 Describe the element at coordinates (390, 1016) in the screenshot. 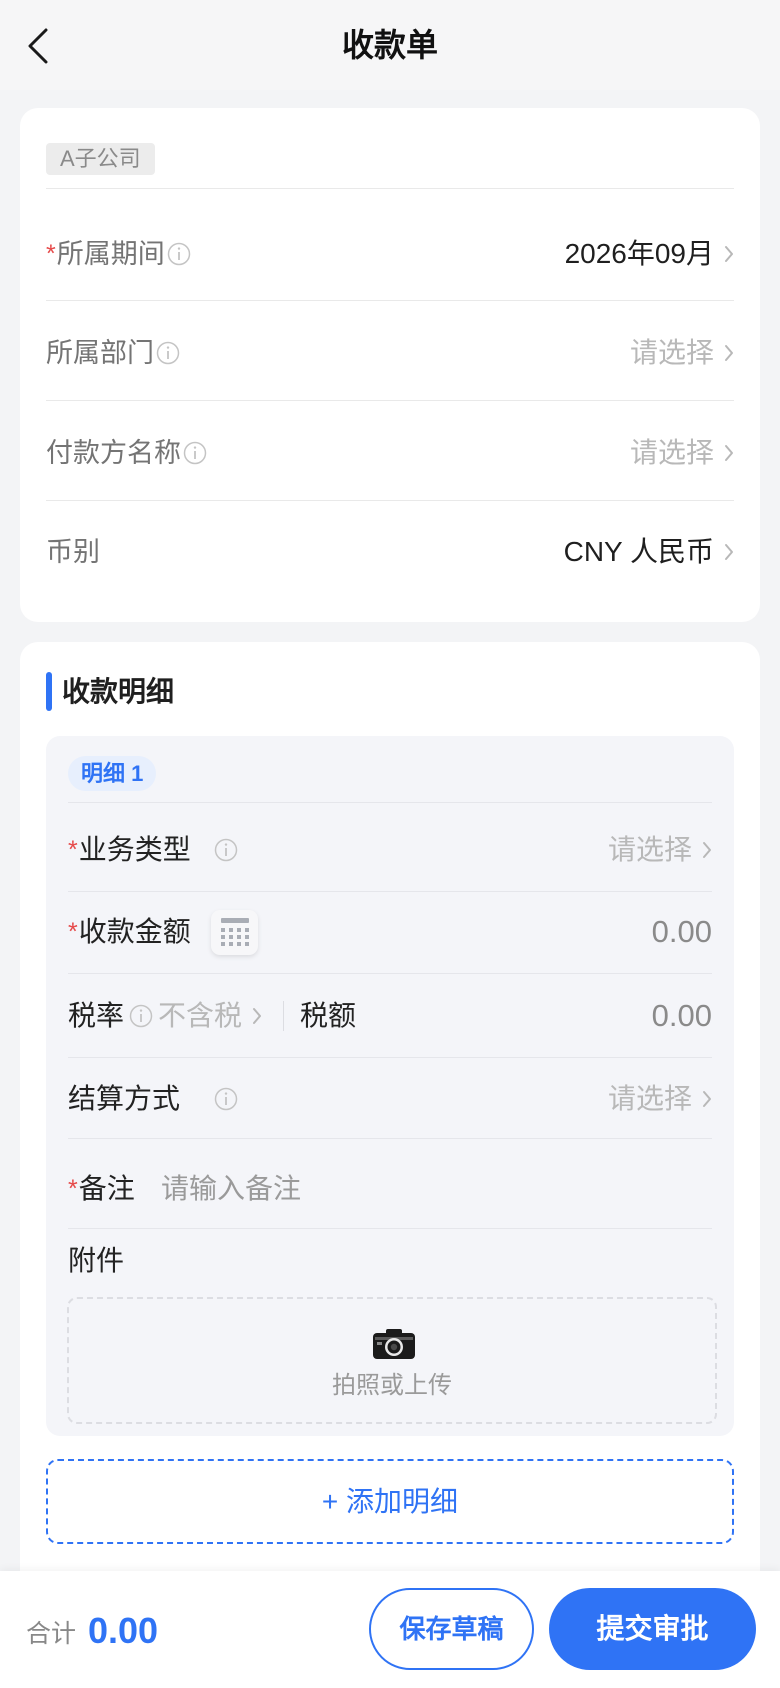

I see `tax-row: 税率 不含税 税额 0.00` at that location.